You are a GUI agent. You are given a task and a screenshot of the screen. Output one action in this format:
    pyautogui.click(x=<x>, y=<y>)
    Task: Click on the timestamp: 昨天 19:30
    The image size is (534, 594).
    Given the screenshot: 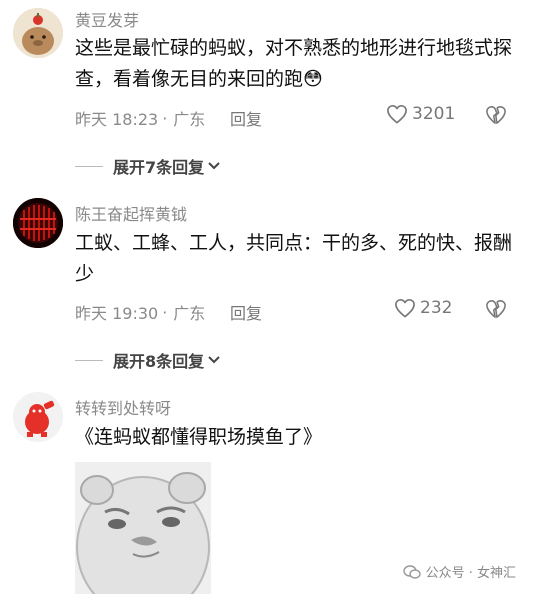 What is the action you would take?
    pyautogui.click(x=117, y=313)
    